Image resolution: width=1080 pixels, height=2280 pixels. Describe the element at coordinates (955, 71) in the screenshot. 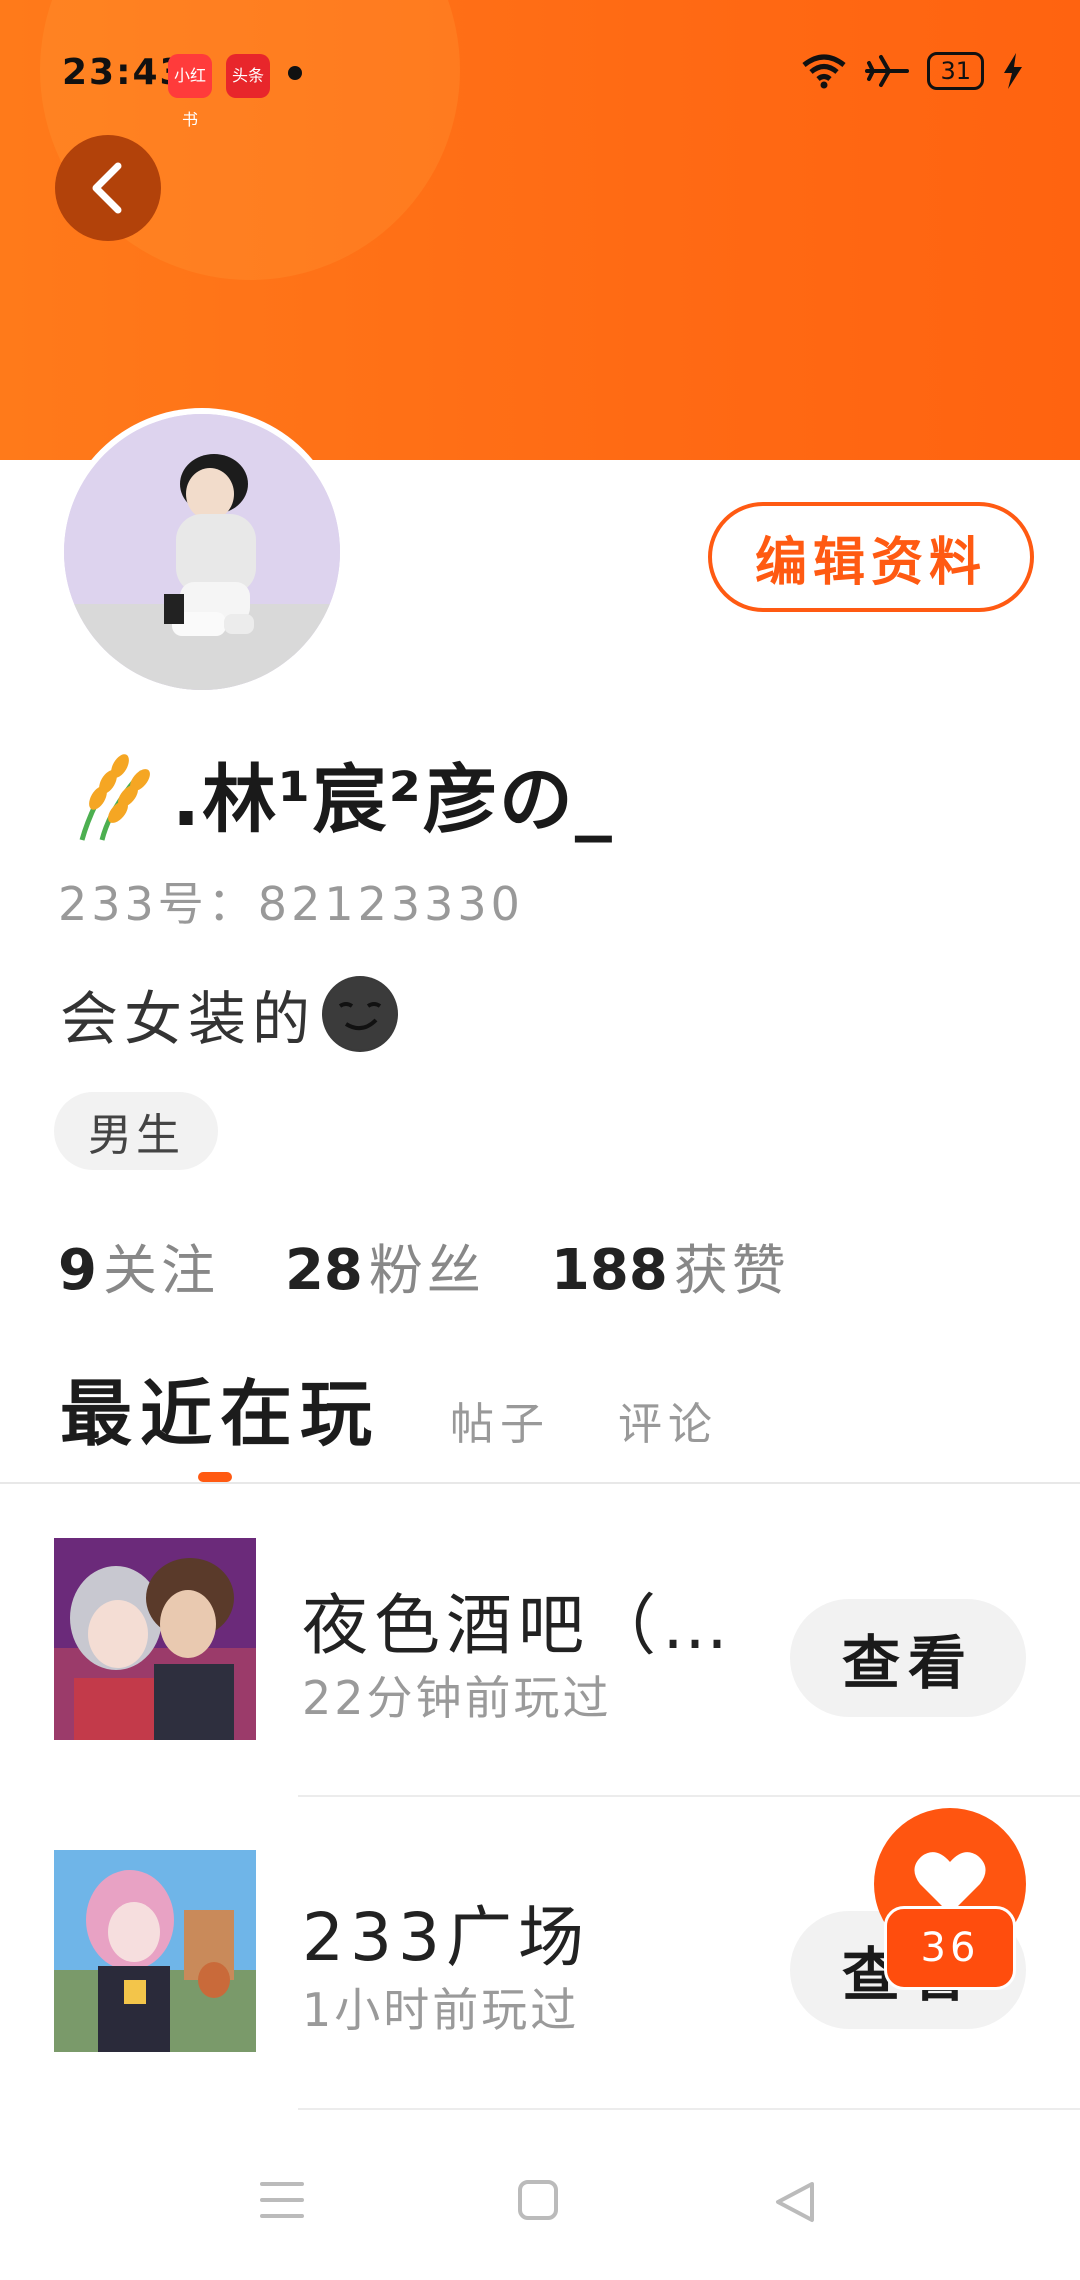

I see `battery-indicator: 31` at that location.